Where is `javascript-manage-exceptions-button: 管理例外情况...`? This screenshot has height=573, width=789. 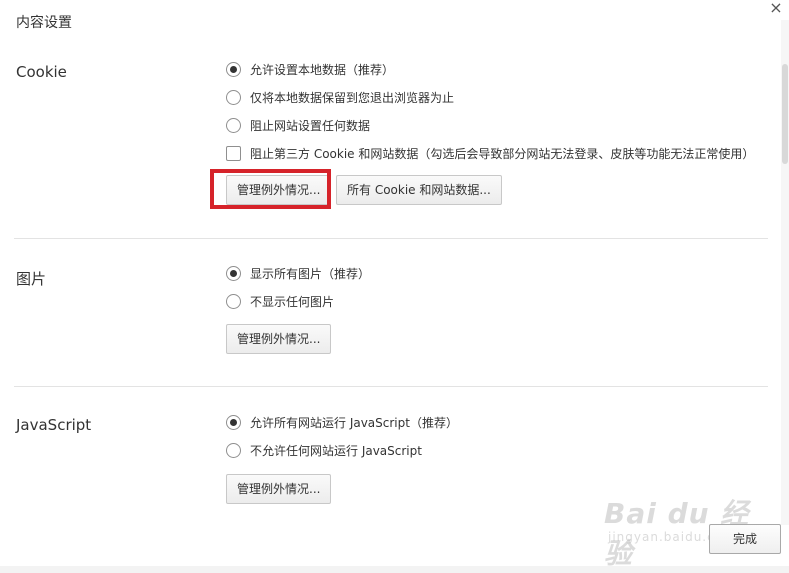 javascript-manage-exceptions-button: 管理例外情况... is located at coordinates (279, 489).